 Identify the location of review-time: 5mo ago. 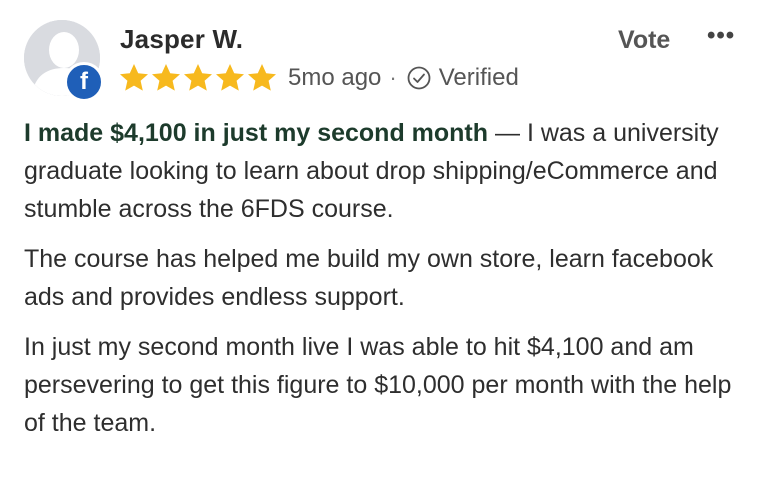
(335, 77).